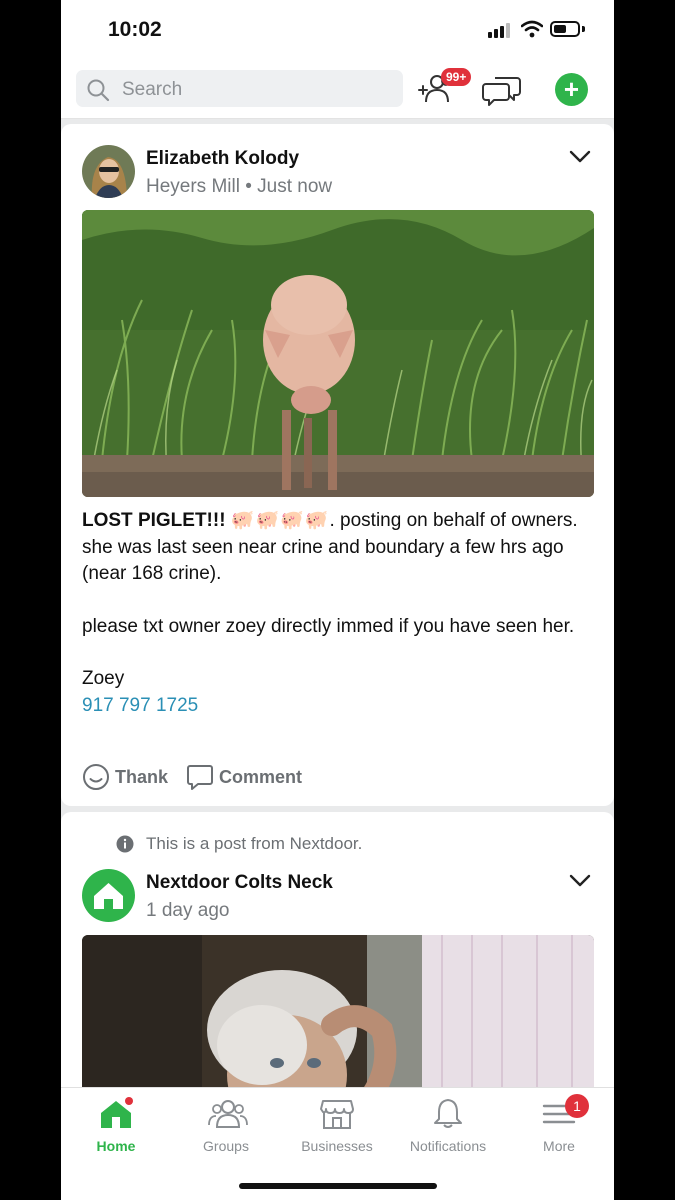  What do you see at coordinates (127, 777) in the screenshot?
I see `thank-button: Thank` at bounding box center [127, 777].